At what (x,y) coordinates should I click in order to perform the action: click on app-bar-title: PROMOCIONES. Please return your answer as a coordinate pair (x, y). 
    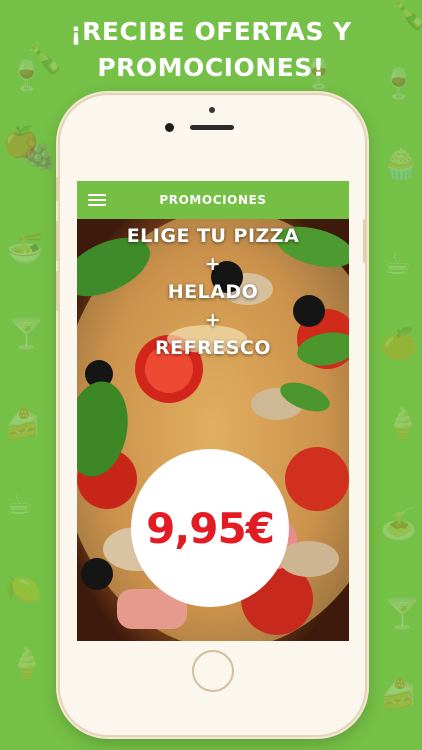
    Looking at the image, I should click on (213, 200).